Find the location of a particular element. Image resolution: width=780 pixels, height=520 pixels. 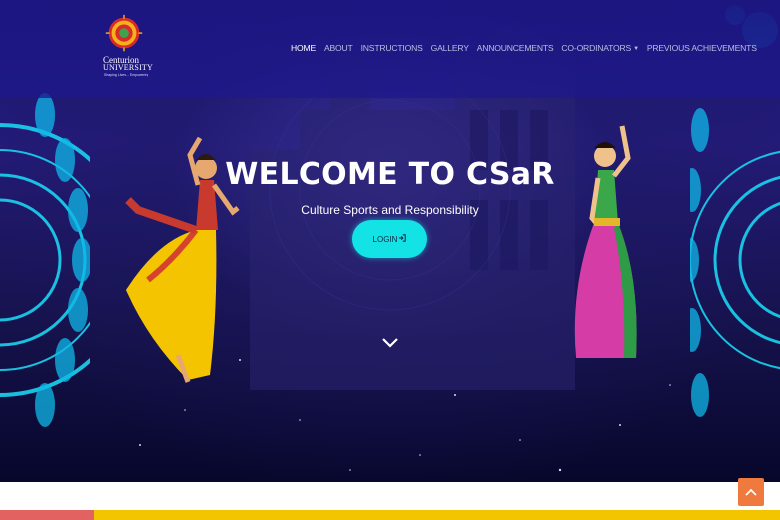

university-logo is located at coordinates (124, 35).